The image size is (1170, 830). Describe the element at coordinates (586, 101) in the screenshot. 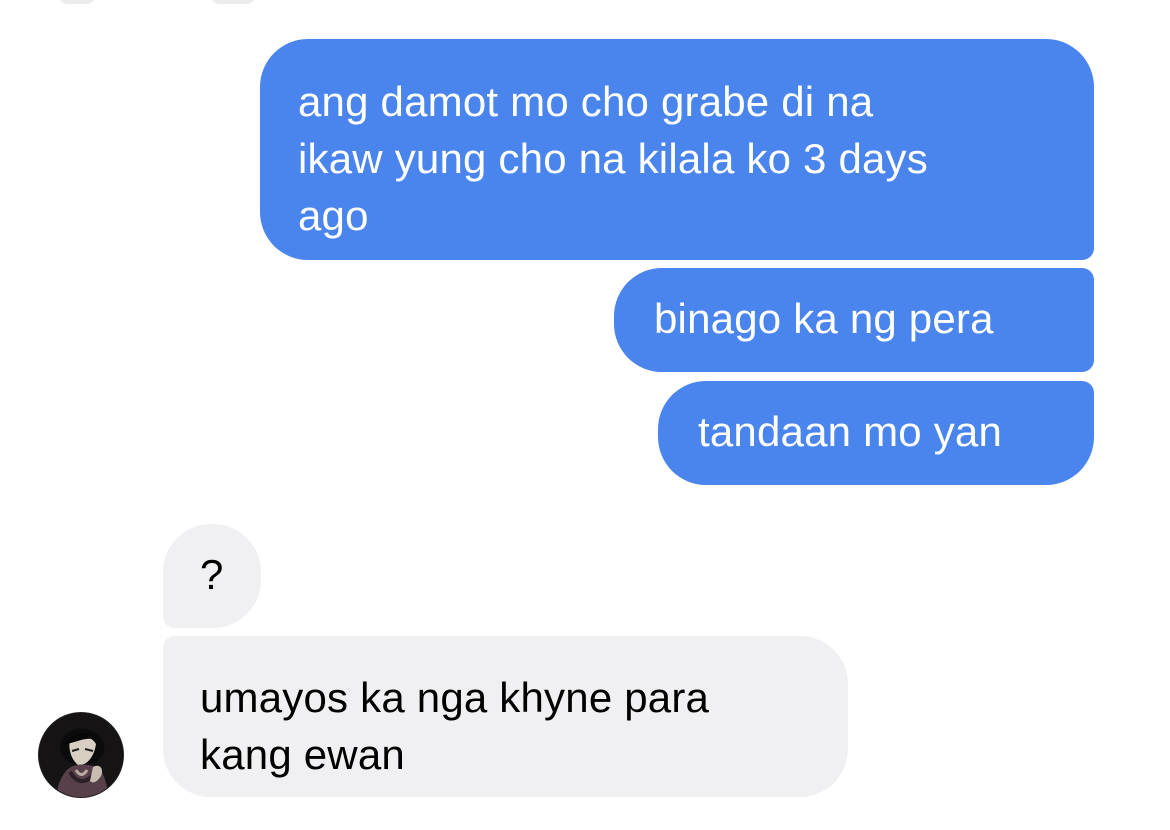

I see `message-text-line: ang damot mo cho grabe di na` at that location.